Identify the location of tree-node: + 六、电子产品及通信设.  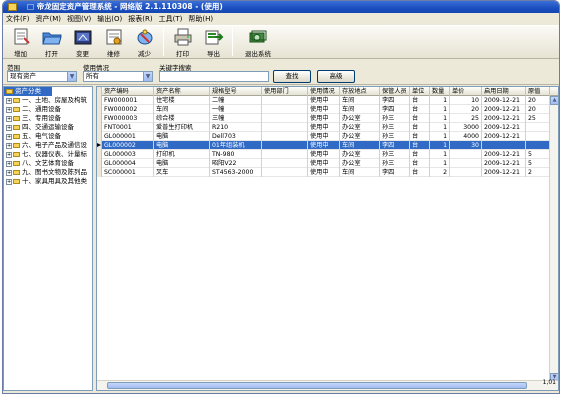
(48, 145).